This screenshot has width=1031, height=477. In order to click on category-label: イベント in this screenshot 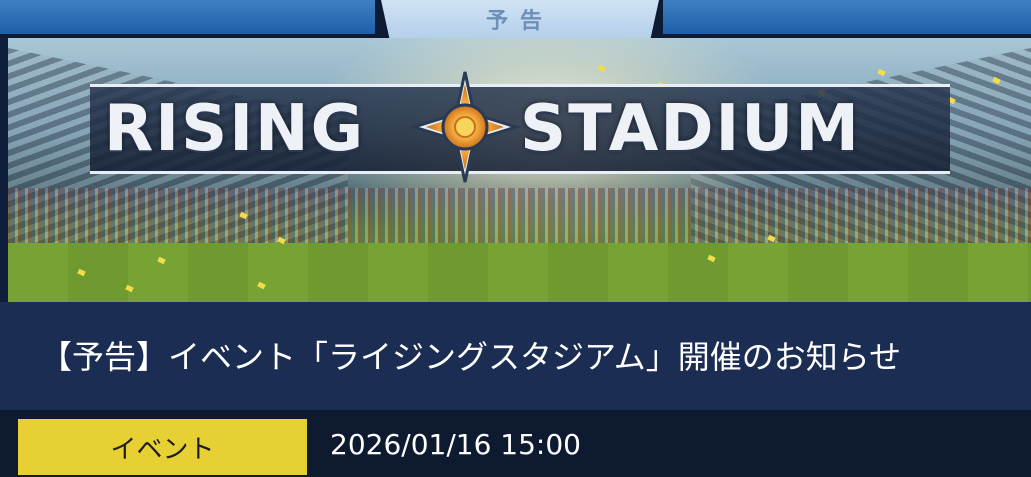, I will do `click(162, 449)`.